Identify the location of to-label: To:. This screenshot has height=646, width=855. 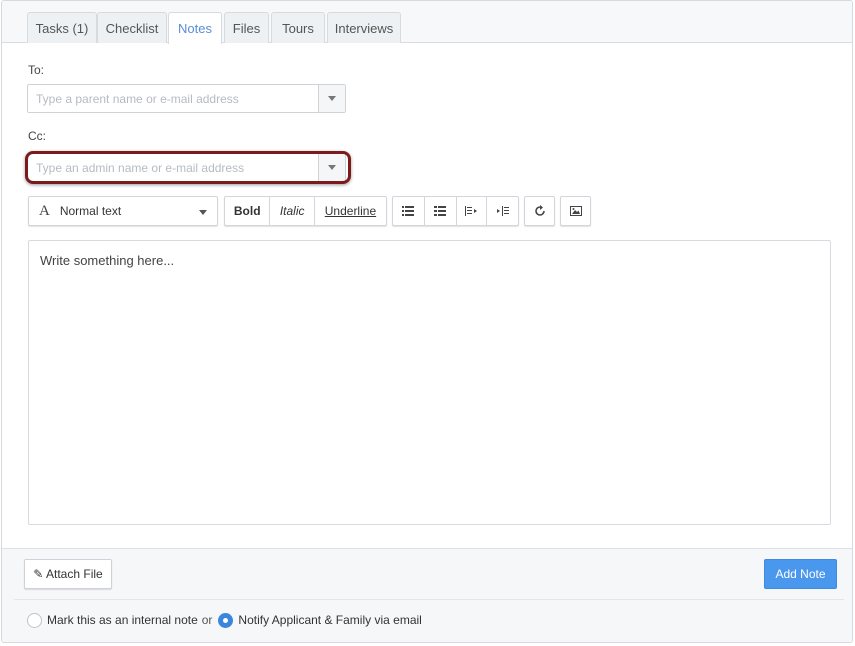
(36, 70).